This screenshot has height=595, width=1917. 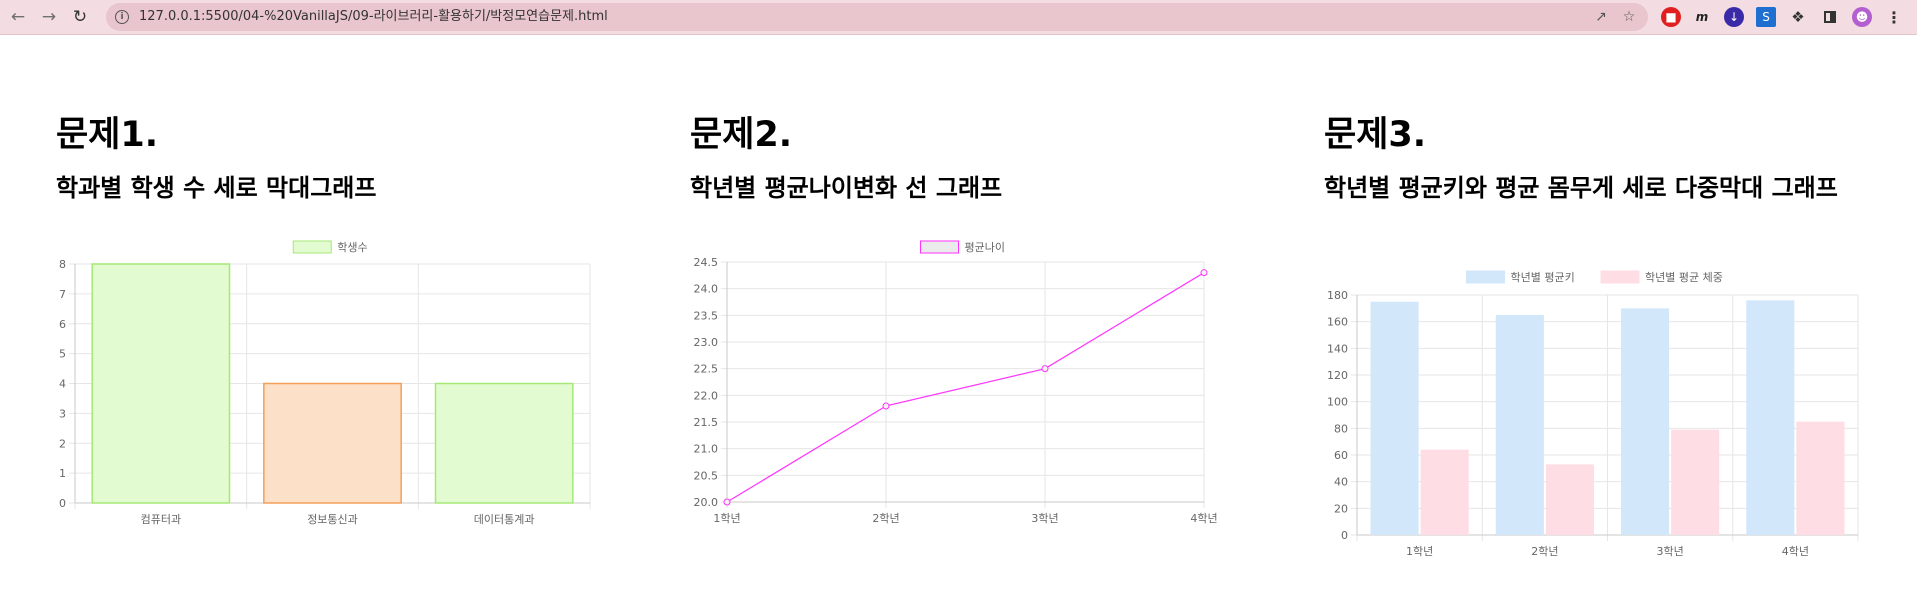 I want to click on site-info-icon: i, so click(x=122, y=17).